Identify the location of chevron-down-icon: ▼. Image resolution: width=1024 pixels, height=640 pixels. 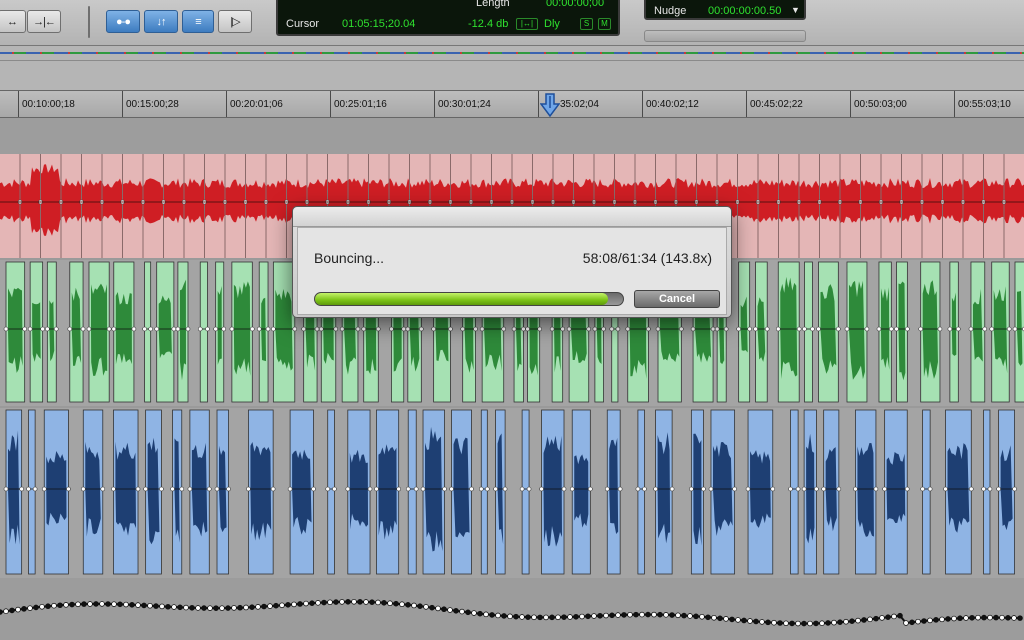
(795, 10).